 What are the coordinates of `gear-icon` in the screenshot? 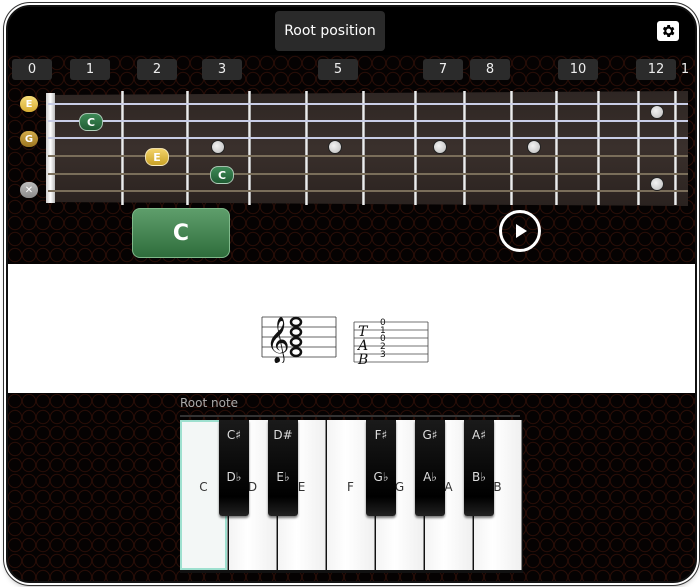 It's located at (668, 31).